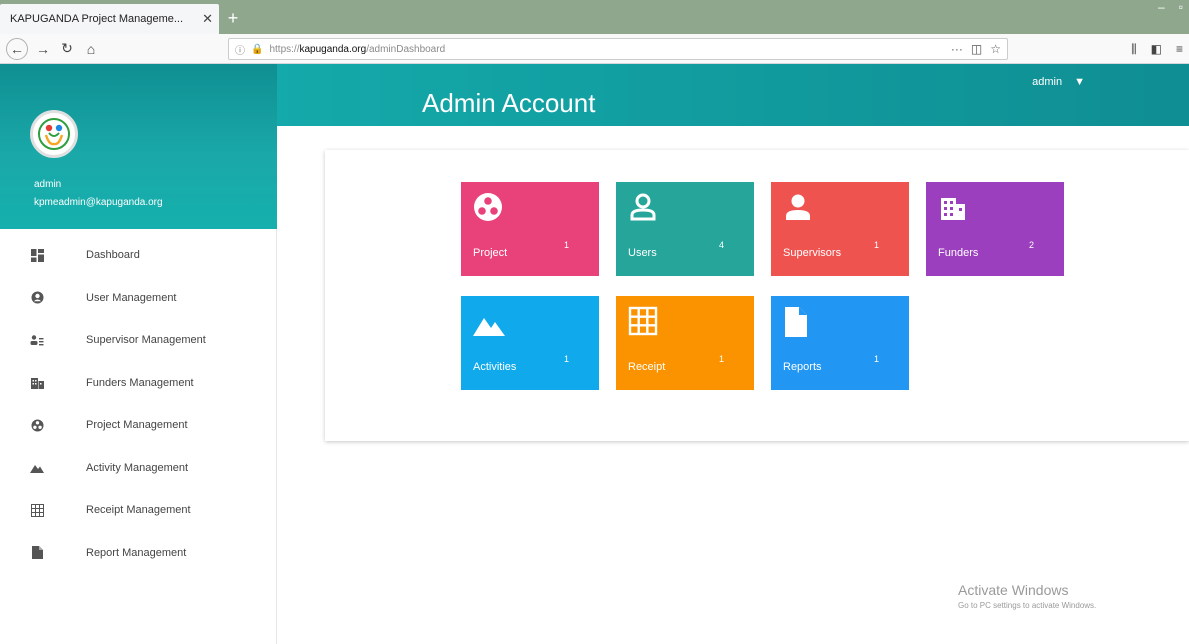 The height and width of the screenshot is (644, 1189). I want to click on tile-supervisors: Supervisors 1, so click(840, 229).